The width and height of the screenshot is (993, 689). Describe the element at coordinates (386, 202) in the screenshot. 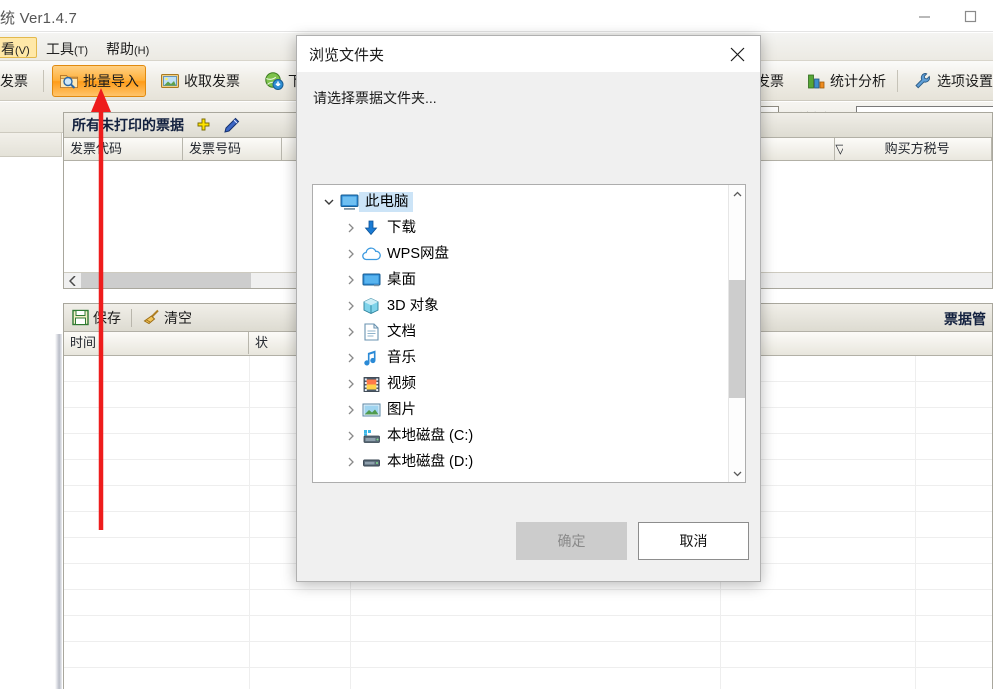

I see `tree-item-this-pc-label: 此电脑` at that location.